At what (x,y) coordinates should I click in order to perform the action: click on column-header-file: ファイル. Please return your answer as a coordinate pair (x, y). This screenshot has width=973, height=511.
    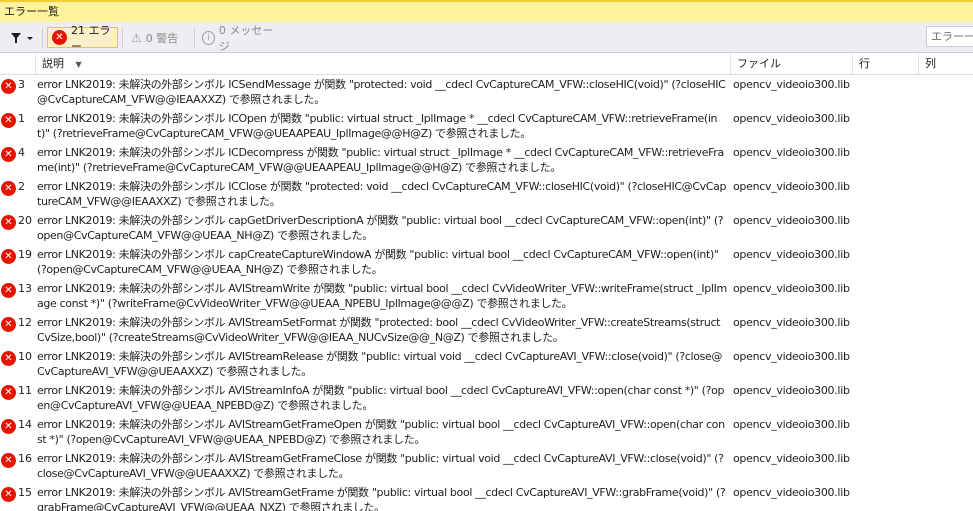
    Looking at the image, I should click on (791, 63).